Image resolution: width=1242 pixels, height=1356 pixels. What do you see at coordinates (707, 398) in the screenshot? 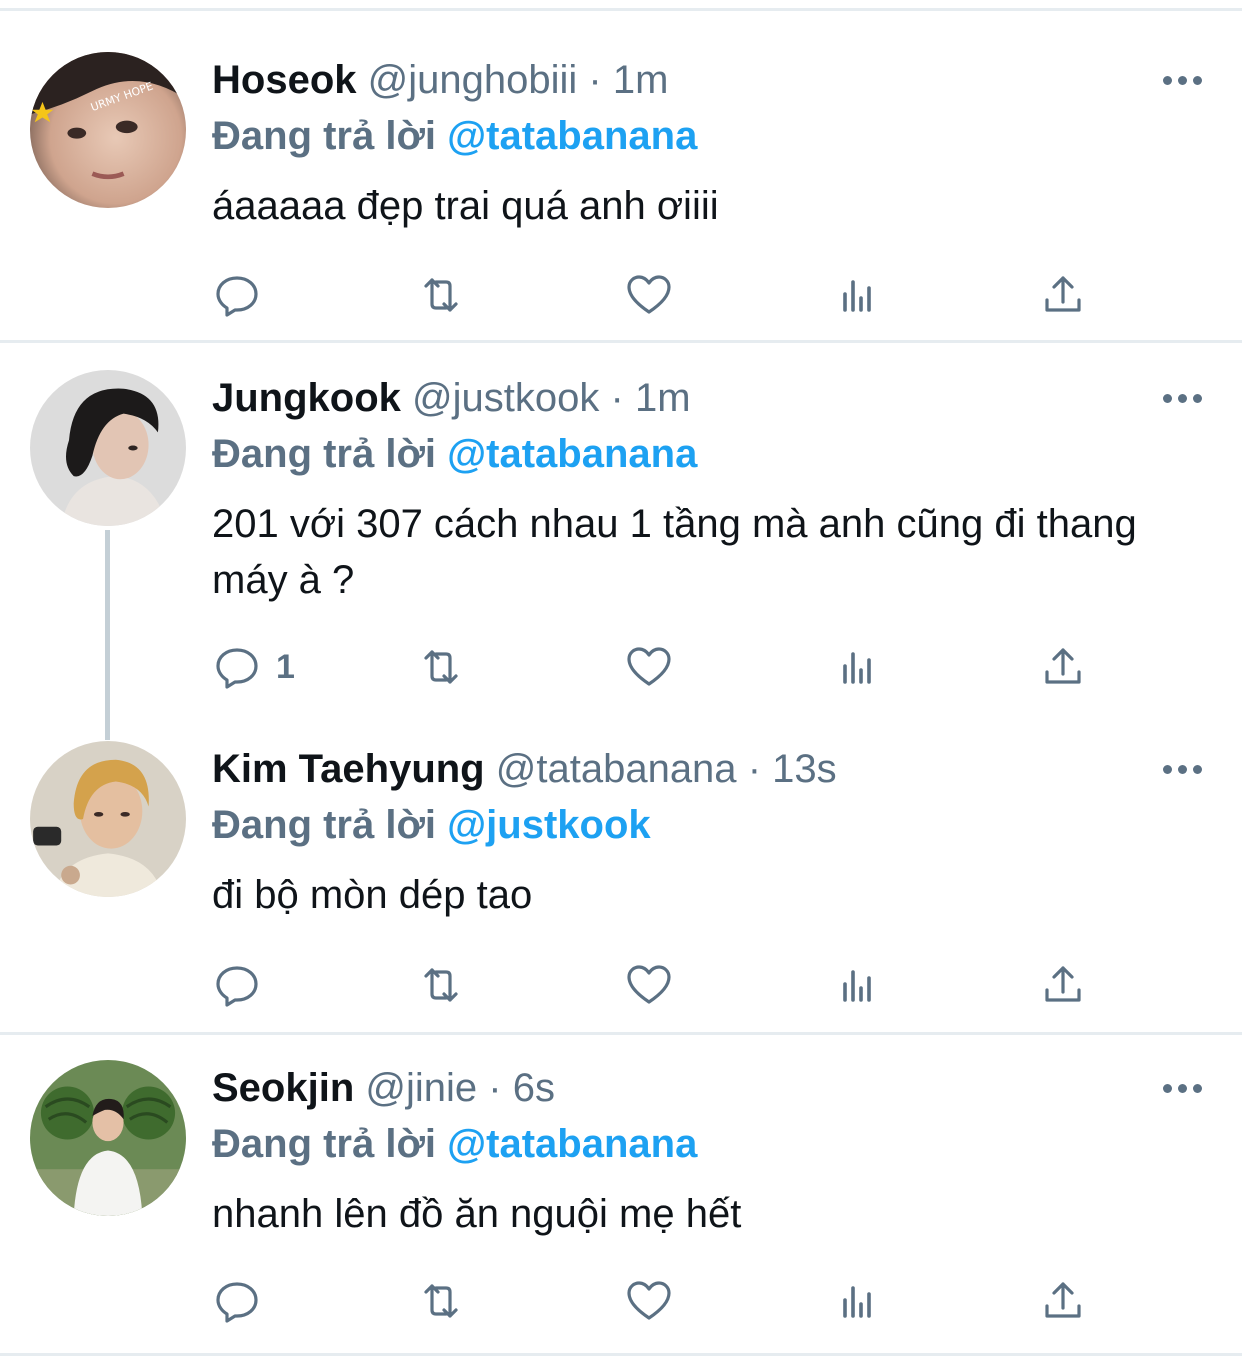
I see `tweet-header: Jungkook @justkook · 1m` at bounding box center [707, 398].